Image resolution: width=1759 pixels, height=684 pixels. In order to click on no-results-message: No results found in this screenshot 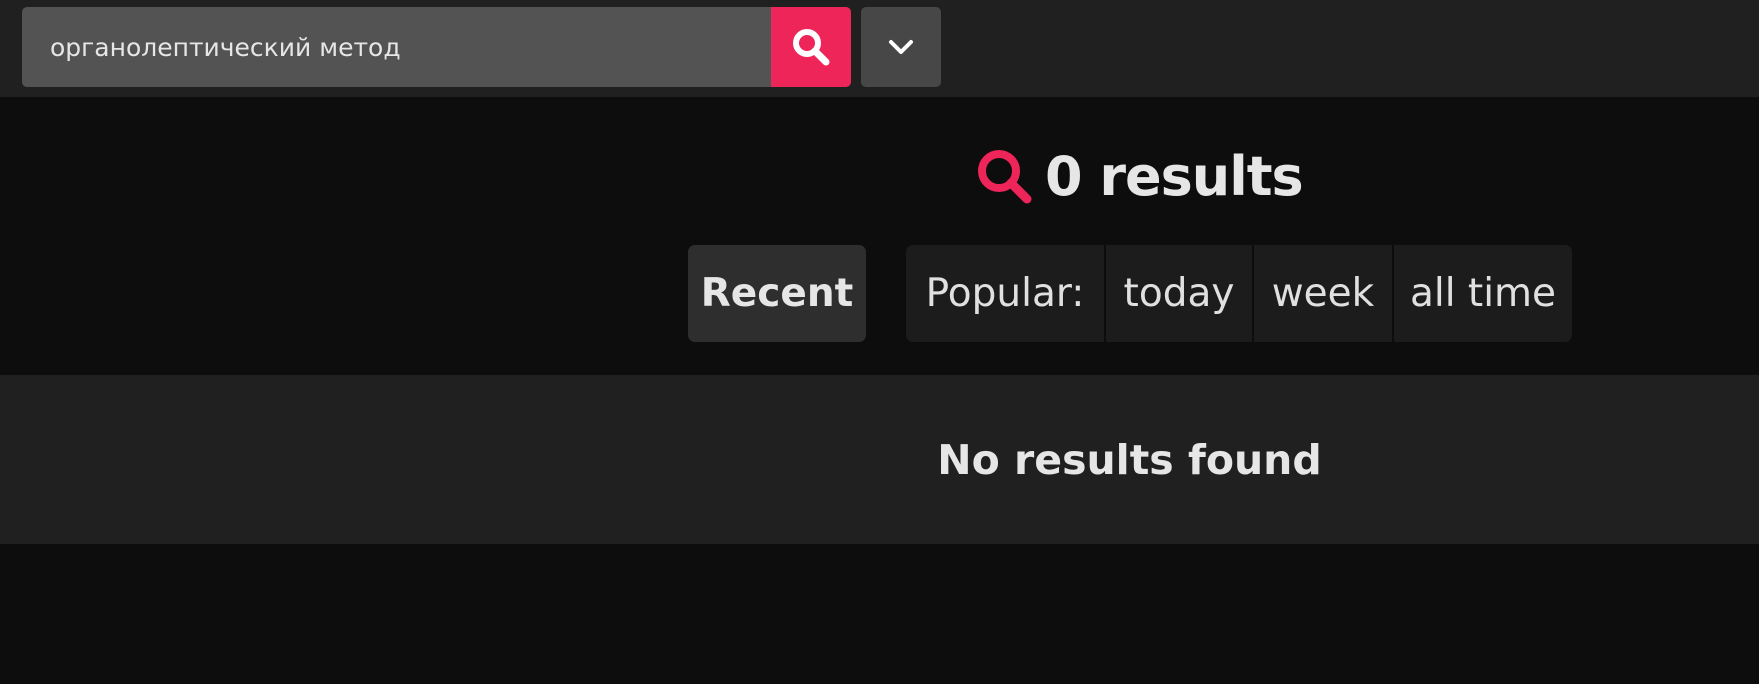, I will do `click(1129, 459)`.